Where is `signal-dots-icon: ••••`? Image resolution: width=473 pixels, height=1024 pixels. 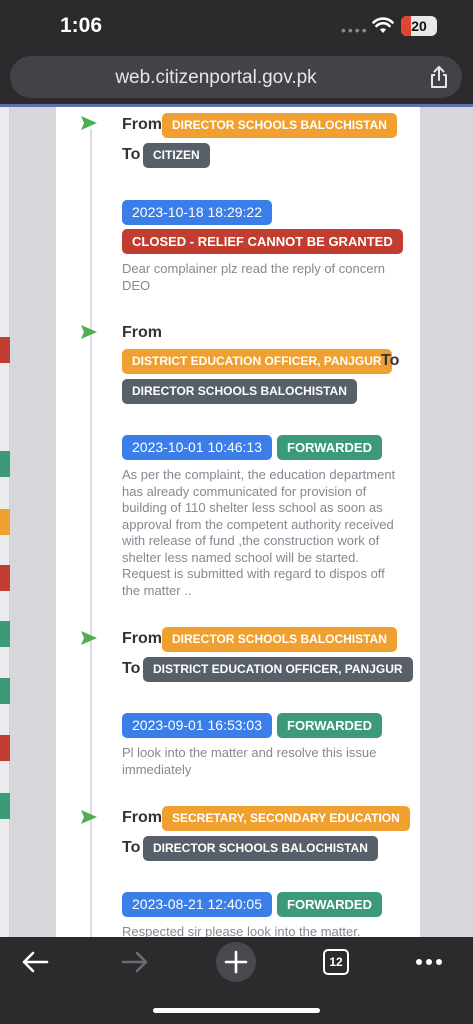
signal-dots-icon: •••• is located at coordinates (355, 30).